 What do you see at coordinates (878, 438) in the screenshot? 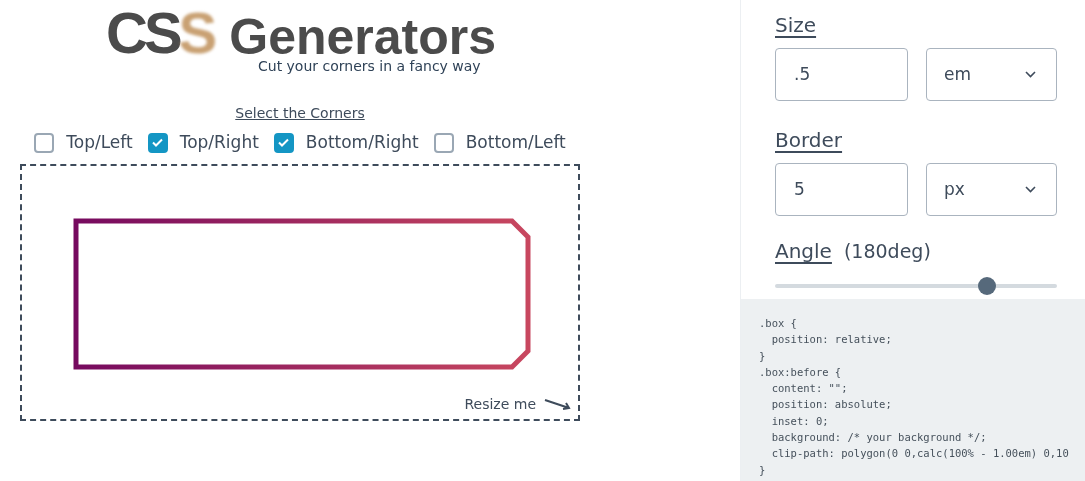
I see `code-line: background: /* your background */;` at bounding box center [878, 438].